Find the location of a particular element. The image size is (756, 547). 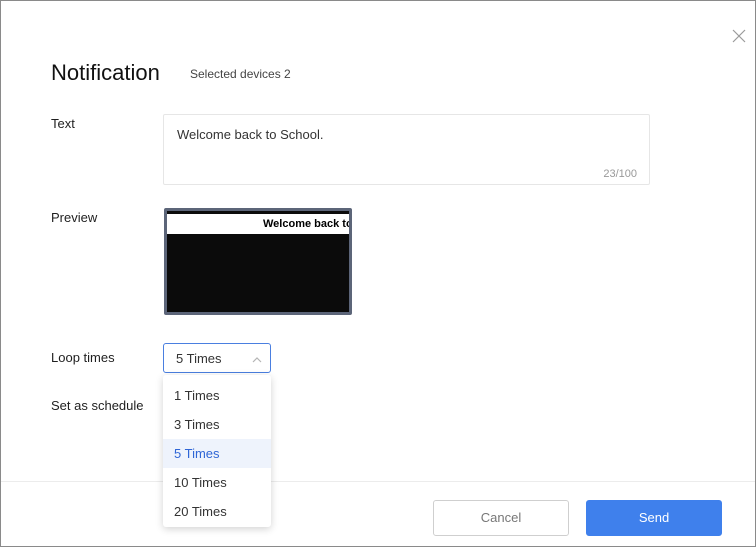

loop-times-select: 5 Times is located at coordinates (217, 358).